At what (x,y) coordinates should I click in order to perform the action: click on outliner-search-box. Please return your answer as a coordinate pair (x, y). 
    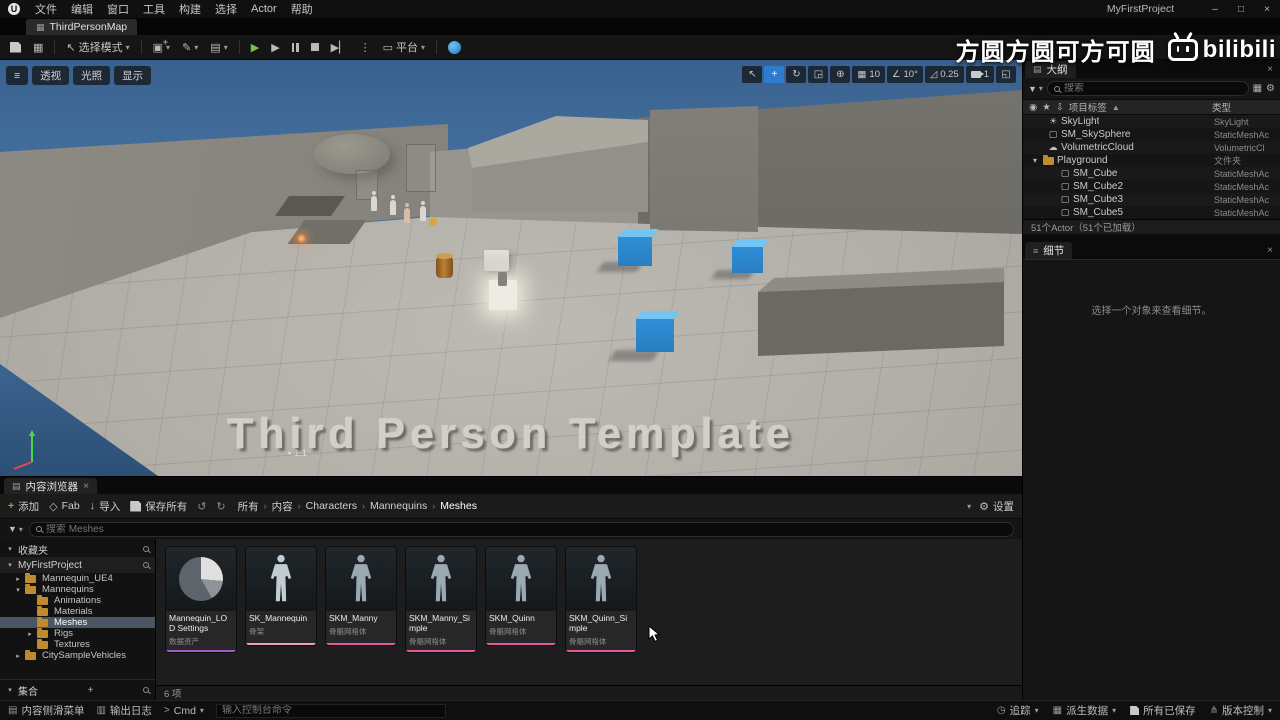
    Looking at the image, I should click on (1147, 88).